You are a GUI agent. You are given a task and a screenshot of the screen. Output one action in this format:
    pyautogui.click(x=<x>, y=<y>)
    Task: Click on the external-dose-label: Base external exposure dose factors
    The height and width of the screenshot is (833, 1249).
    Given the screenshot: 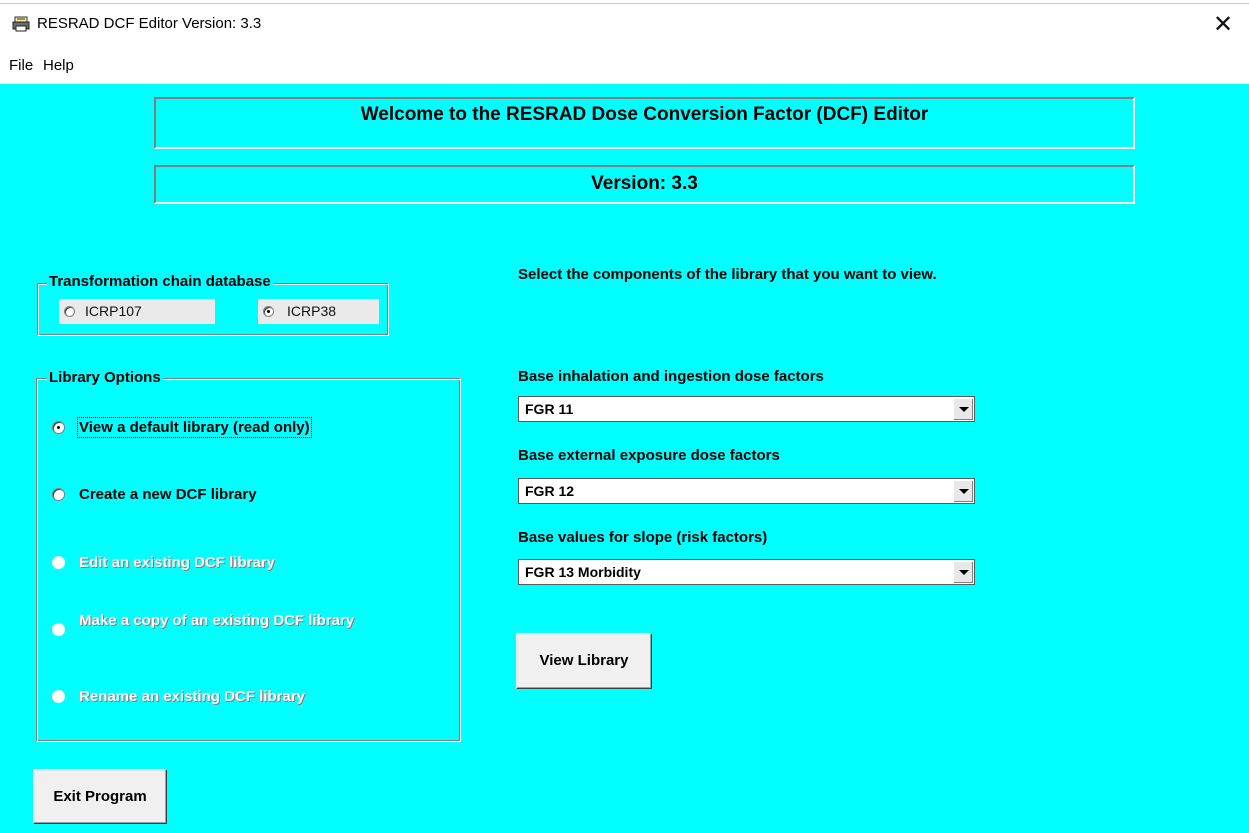 What is the action you would take?
    pyautogui.click(x=649, y=455)
    